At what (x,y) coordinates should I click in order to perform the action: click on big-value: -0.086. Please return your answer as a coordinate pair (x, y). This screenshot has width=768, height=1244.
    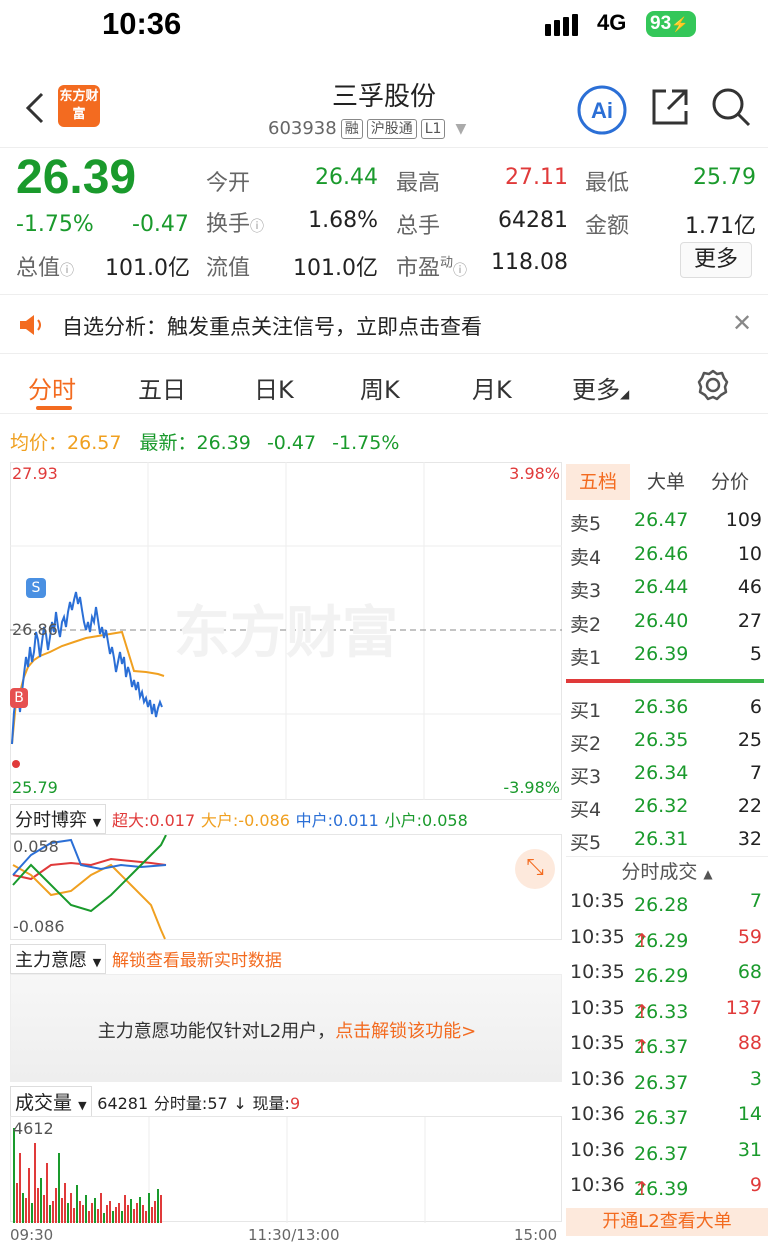
    Looking at the image, I should click on (264, 820).